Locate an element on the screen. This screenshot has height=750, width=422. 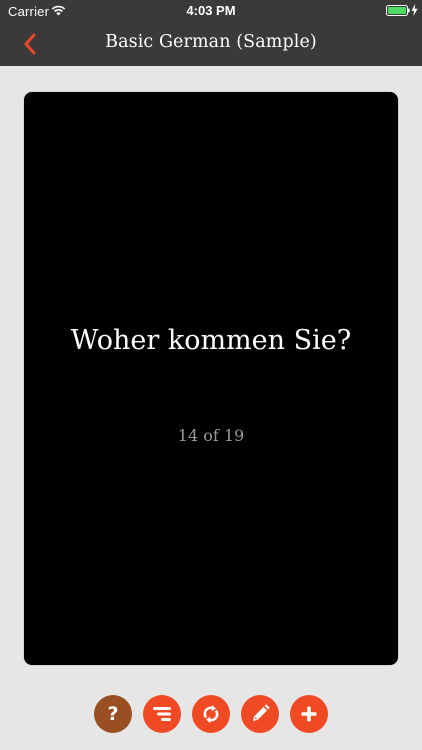
question-mark-icon: ? is located at coordinates (113, 713).